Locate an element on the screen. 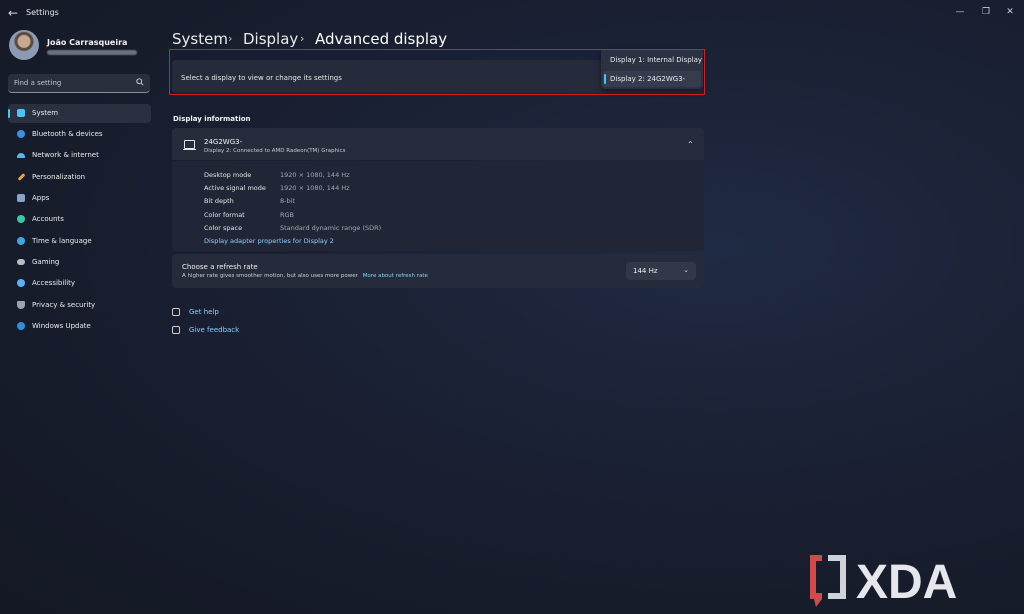  sidebar-item-label: Privacy & security is located at coordinates (64, 305).